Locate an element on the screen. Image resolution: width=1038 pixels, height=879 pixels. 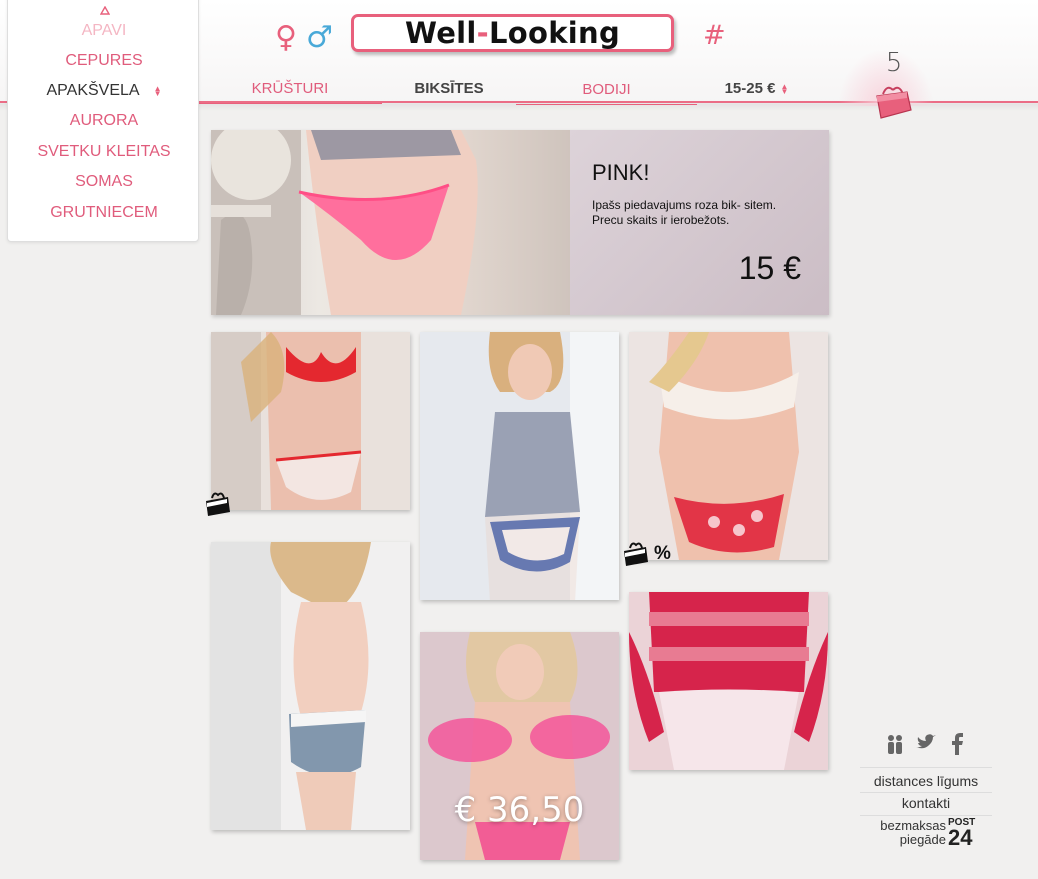
nav-price-filter: 15-25 € ▲ ▼ is located at coordinates (756, 92).